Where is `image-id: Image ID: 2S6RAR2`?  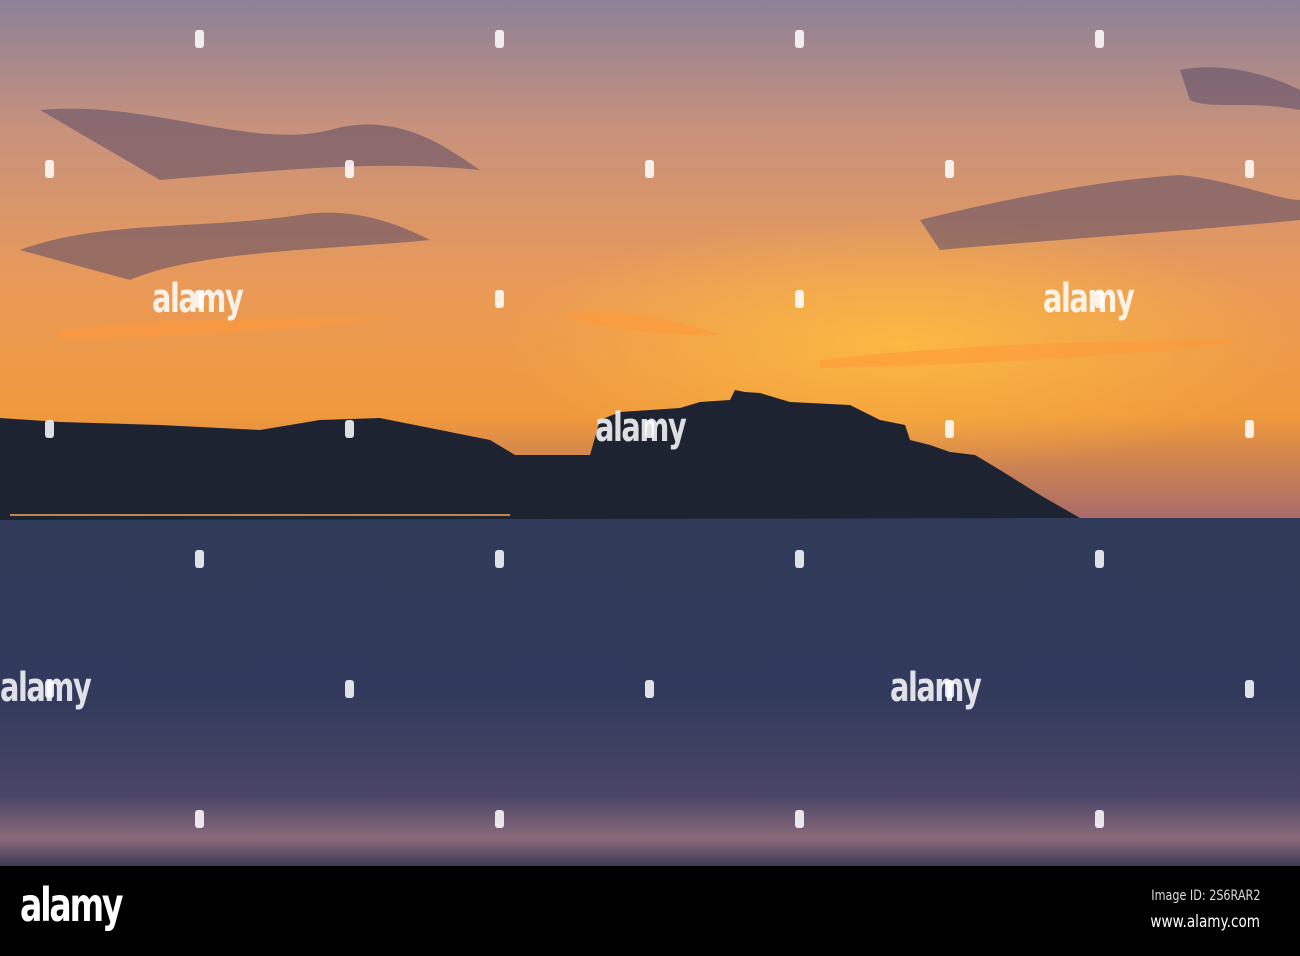
image-id: Image ID: 2S6RAR2 is located at coordinates (1205, 896).